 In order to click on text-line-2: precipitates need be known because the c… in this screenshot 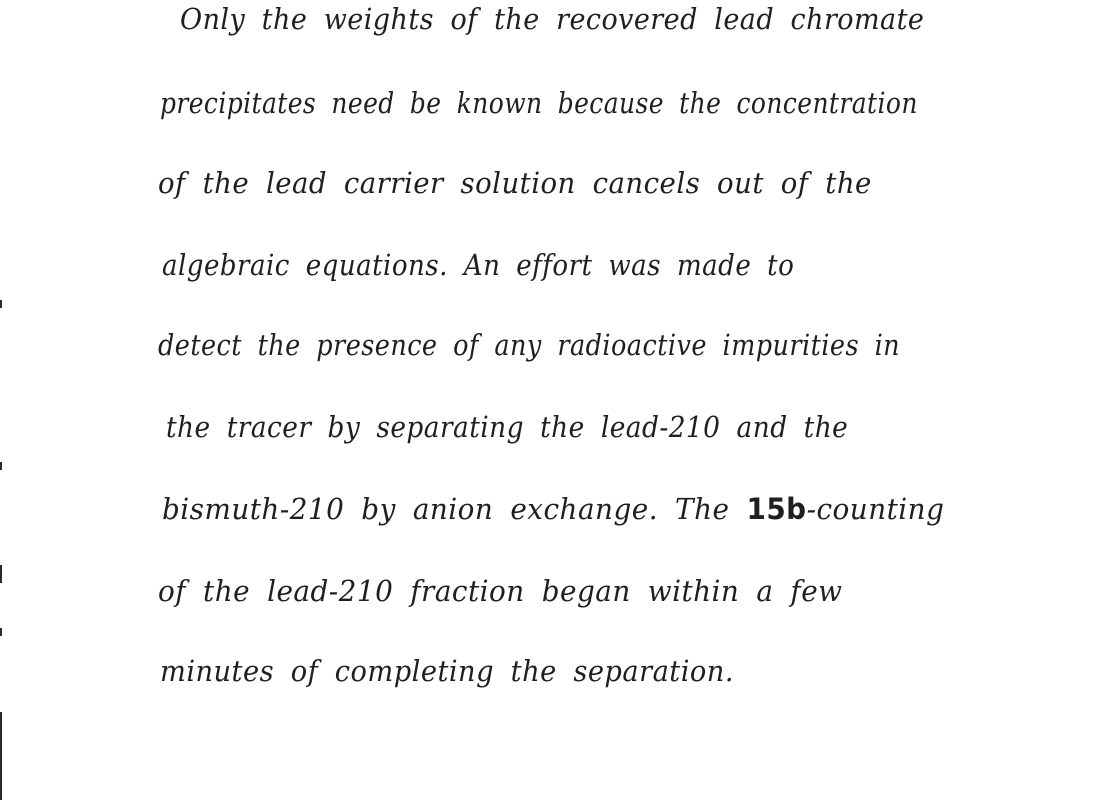, I will do `click(539, 103)`.